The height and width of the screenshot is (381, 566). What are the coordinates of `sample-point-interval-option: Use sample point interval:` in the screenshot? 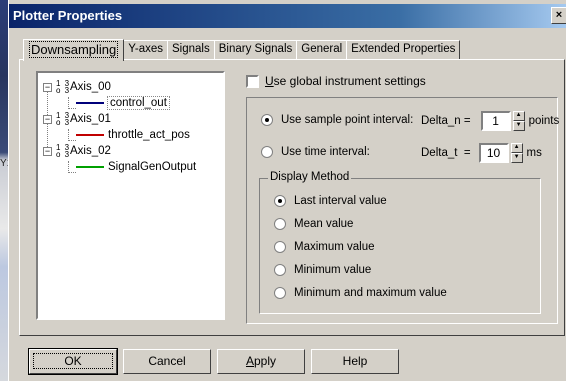 It's located at (337, 120).